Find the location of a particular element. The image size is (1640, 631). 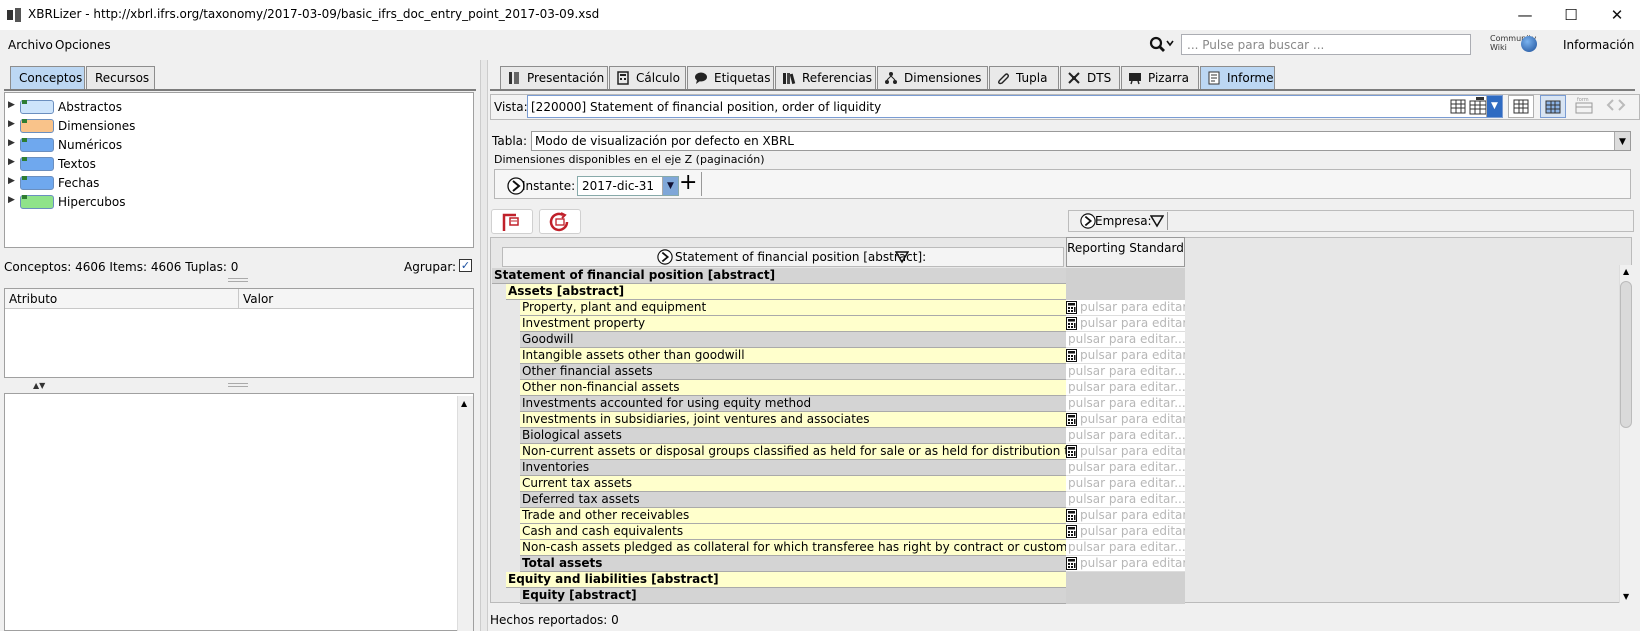

tab-recursos: Recursos is located at coordinates (120, 77).